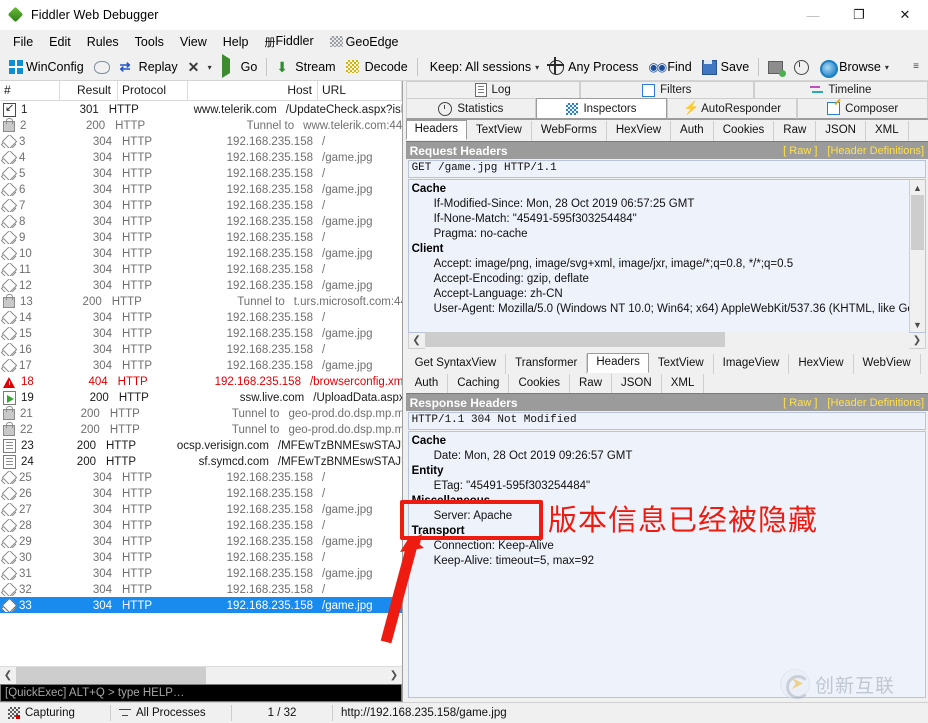 This screenshot has width=928, height=723. I want to click on response-tab-imageview: ImageView, so click(752, 364).